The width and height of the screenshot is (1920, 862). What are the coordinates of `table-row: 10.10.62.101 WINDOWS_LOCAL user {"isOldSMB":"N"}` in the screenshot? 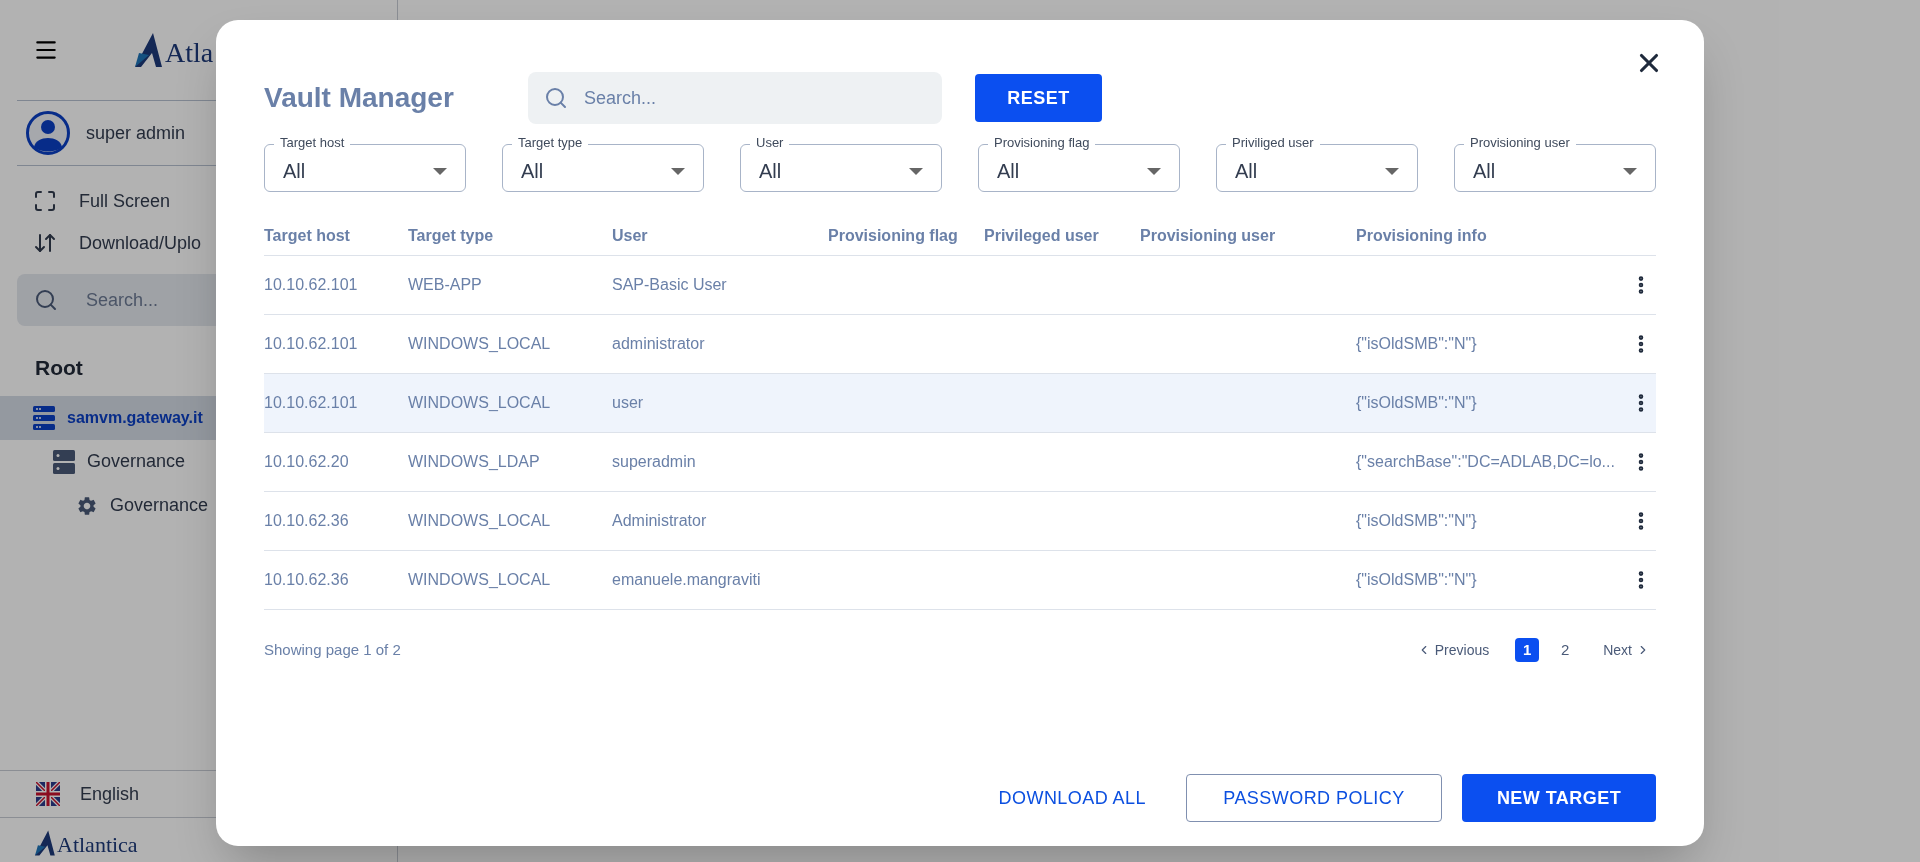 It's located at (960, 403).